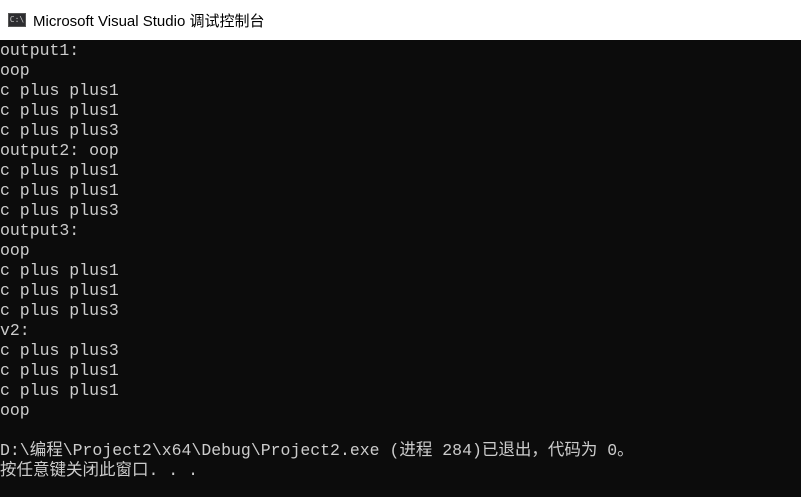  Describe the element at coordinates (15, 330) in the screenshot. I see `console-line: v2:` at that location.